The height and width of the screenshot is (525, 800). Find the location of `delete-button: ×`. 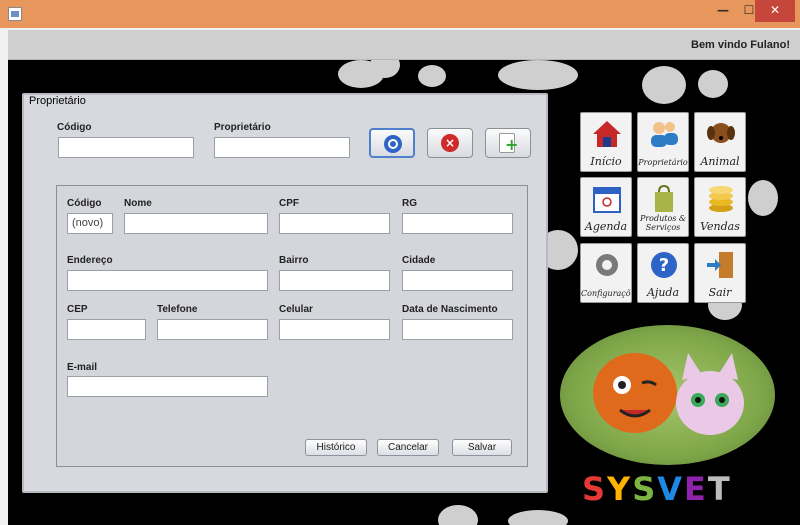

delete-button: × is located at coordinates (450, 143).